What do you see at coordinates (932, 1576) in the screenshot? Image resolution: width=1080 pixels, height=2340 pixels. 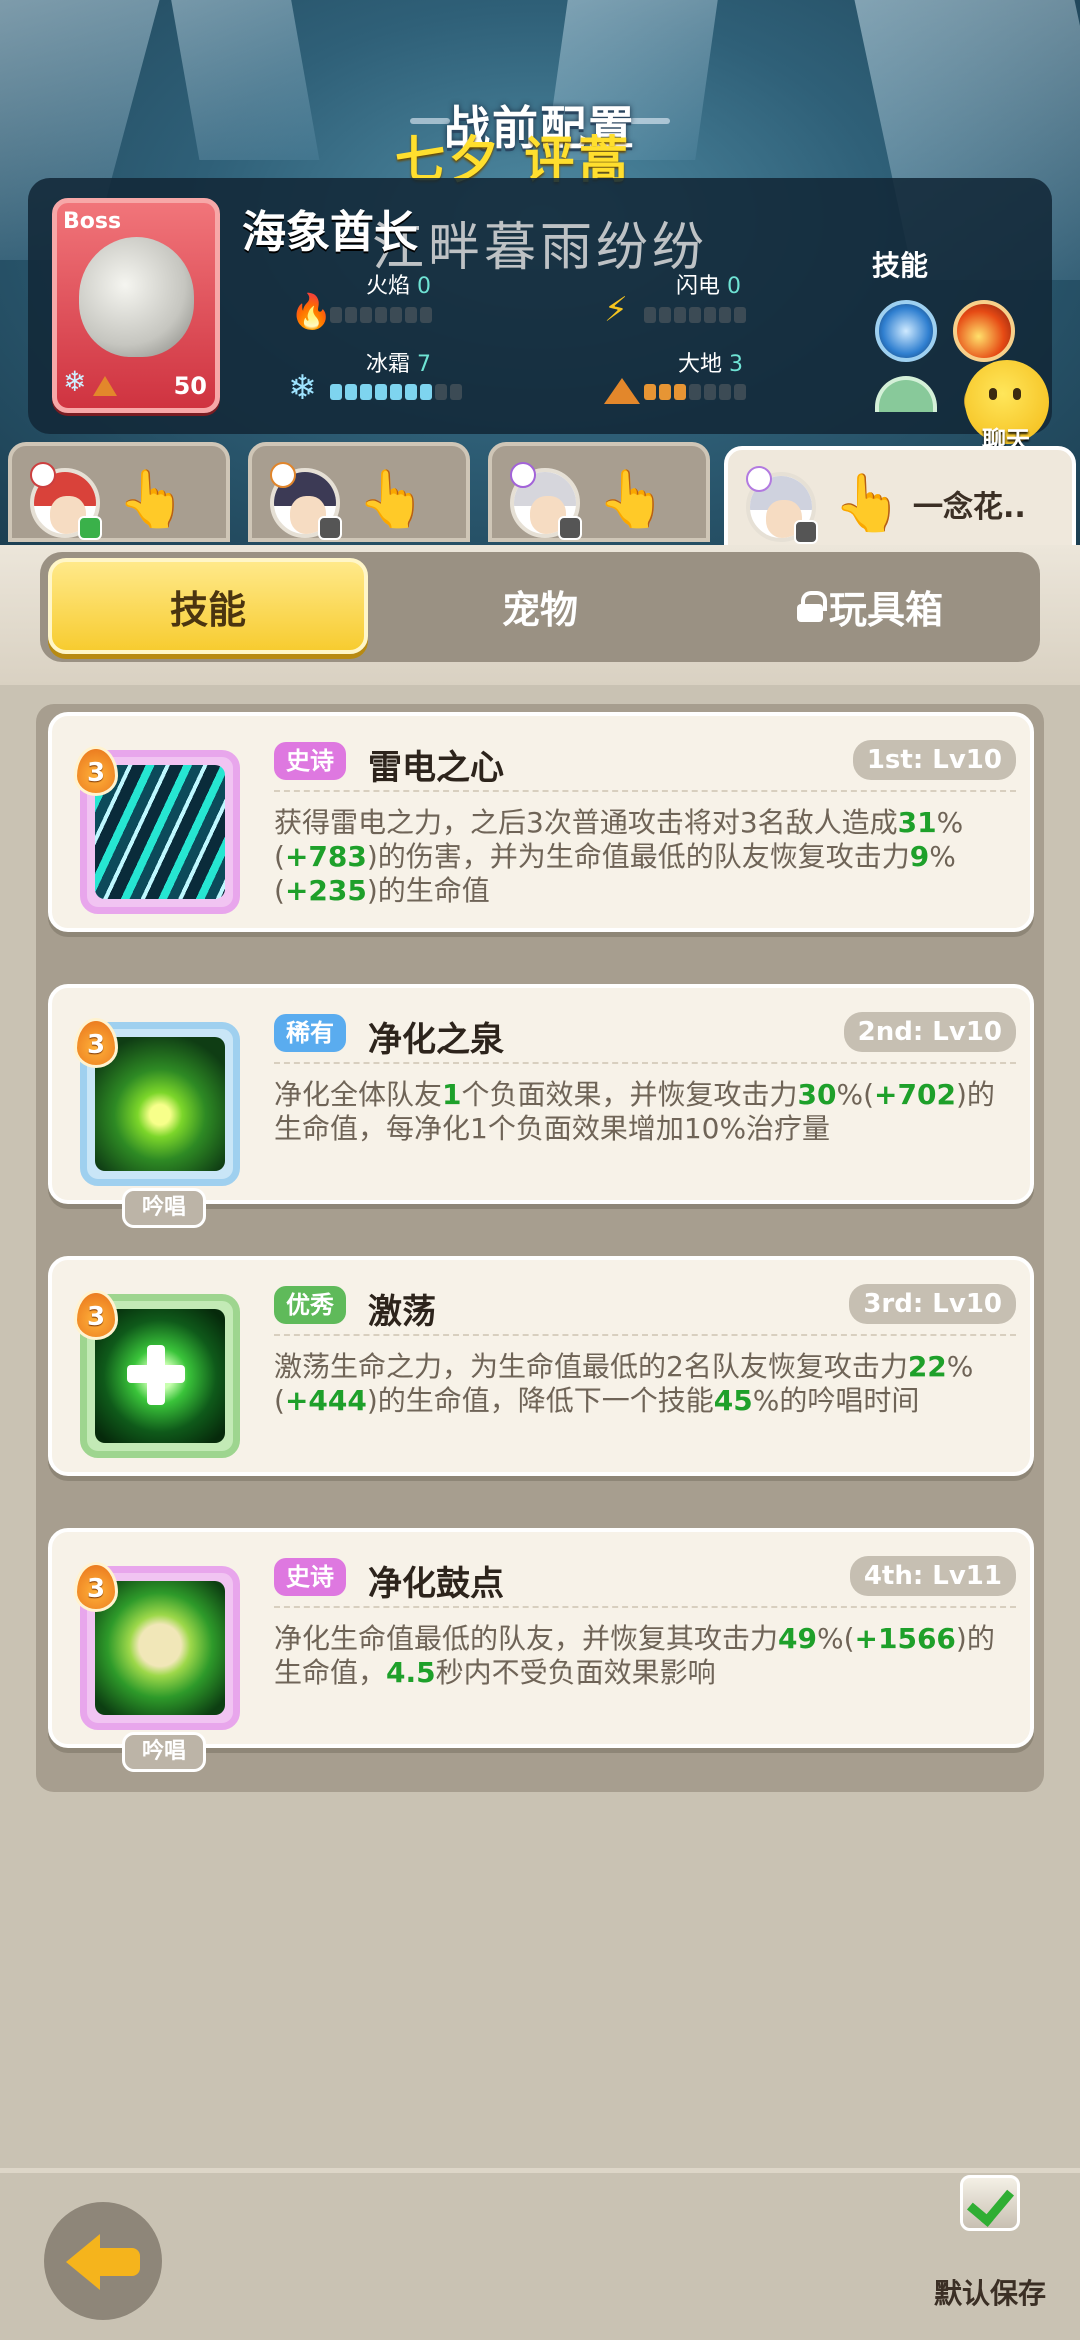 I see `skill-slot-level: 4th: Lv11` at bounding box center [932, 1576].